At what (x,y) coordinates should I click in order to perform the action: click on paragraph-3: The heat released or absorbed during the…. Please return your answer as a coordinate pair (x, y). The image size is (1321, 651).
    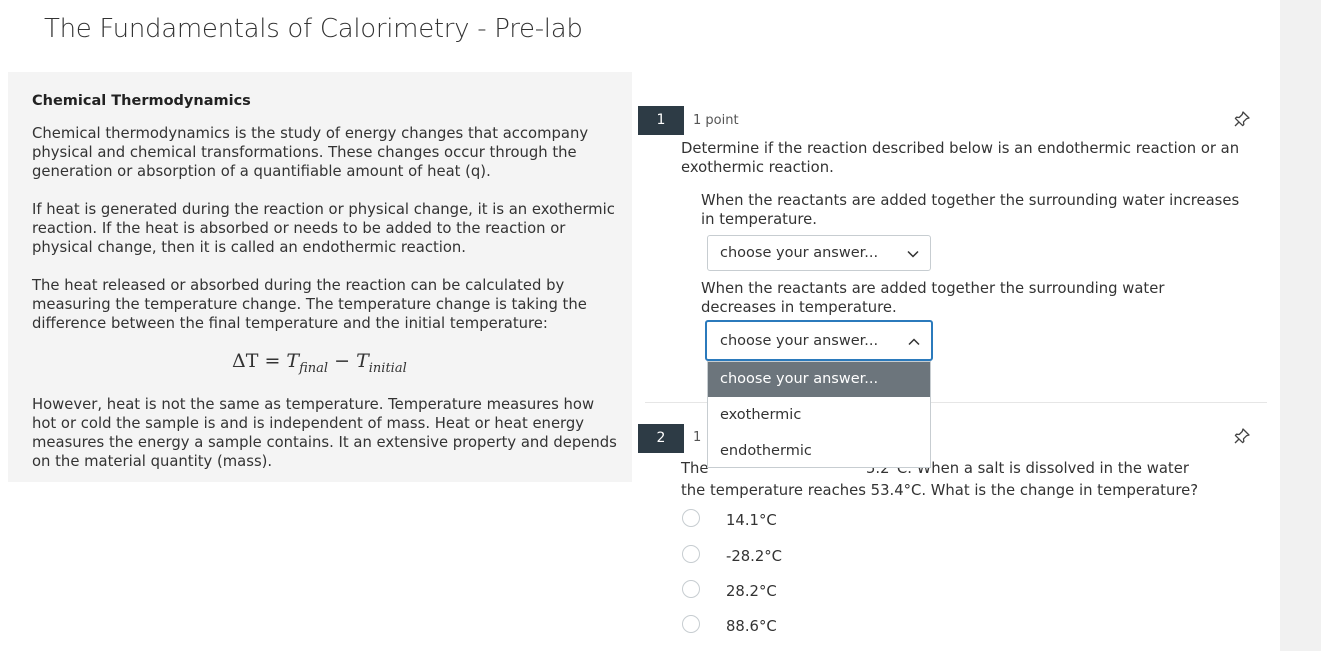
    Looking at the image, I should click on (309, 304).